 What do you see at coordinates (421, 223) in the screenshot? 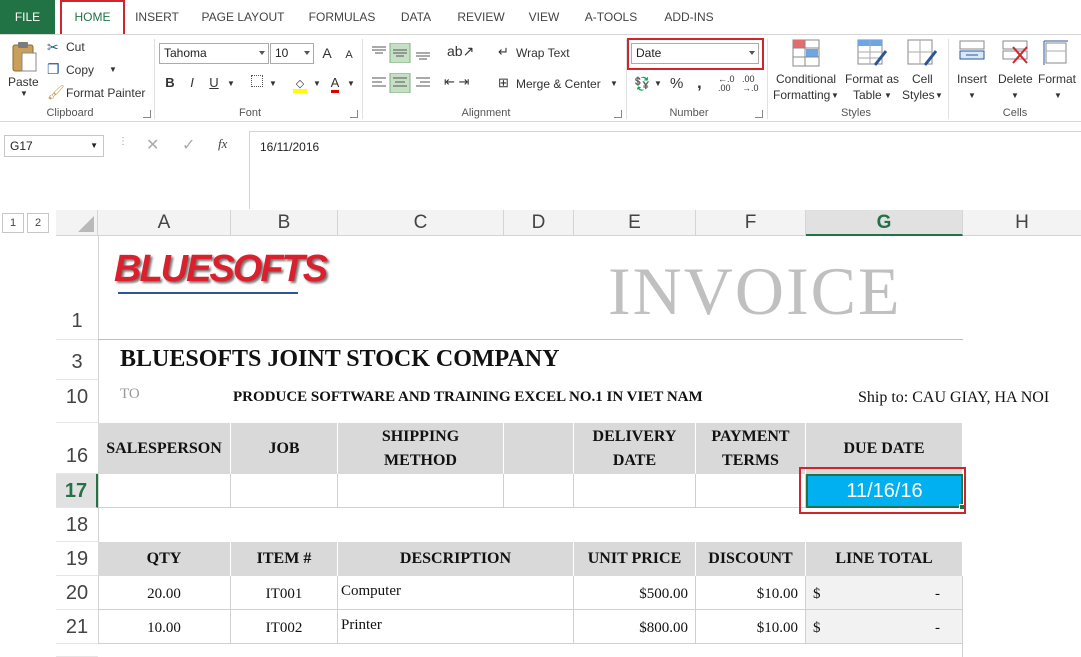
I see `column-header-c: C` at bounding box center [421, 223].